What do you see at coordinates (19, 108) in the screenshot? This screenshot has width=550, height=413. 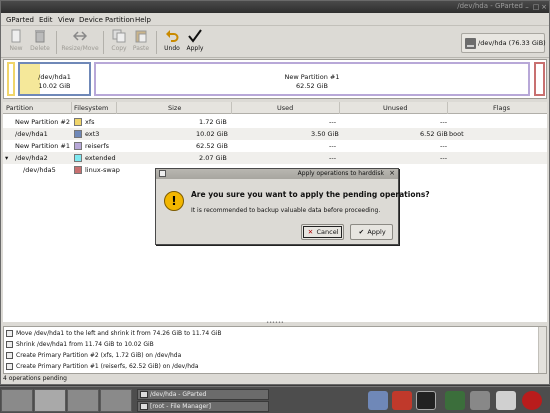 I see `col-partition: Partition` at bounding box center [19, 108].